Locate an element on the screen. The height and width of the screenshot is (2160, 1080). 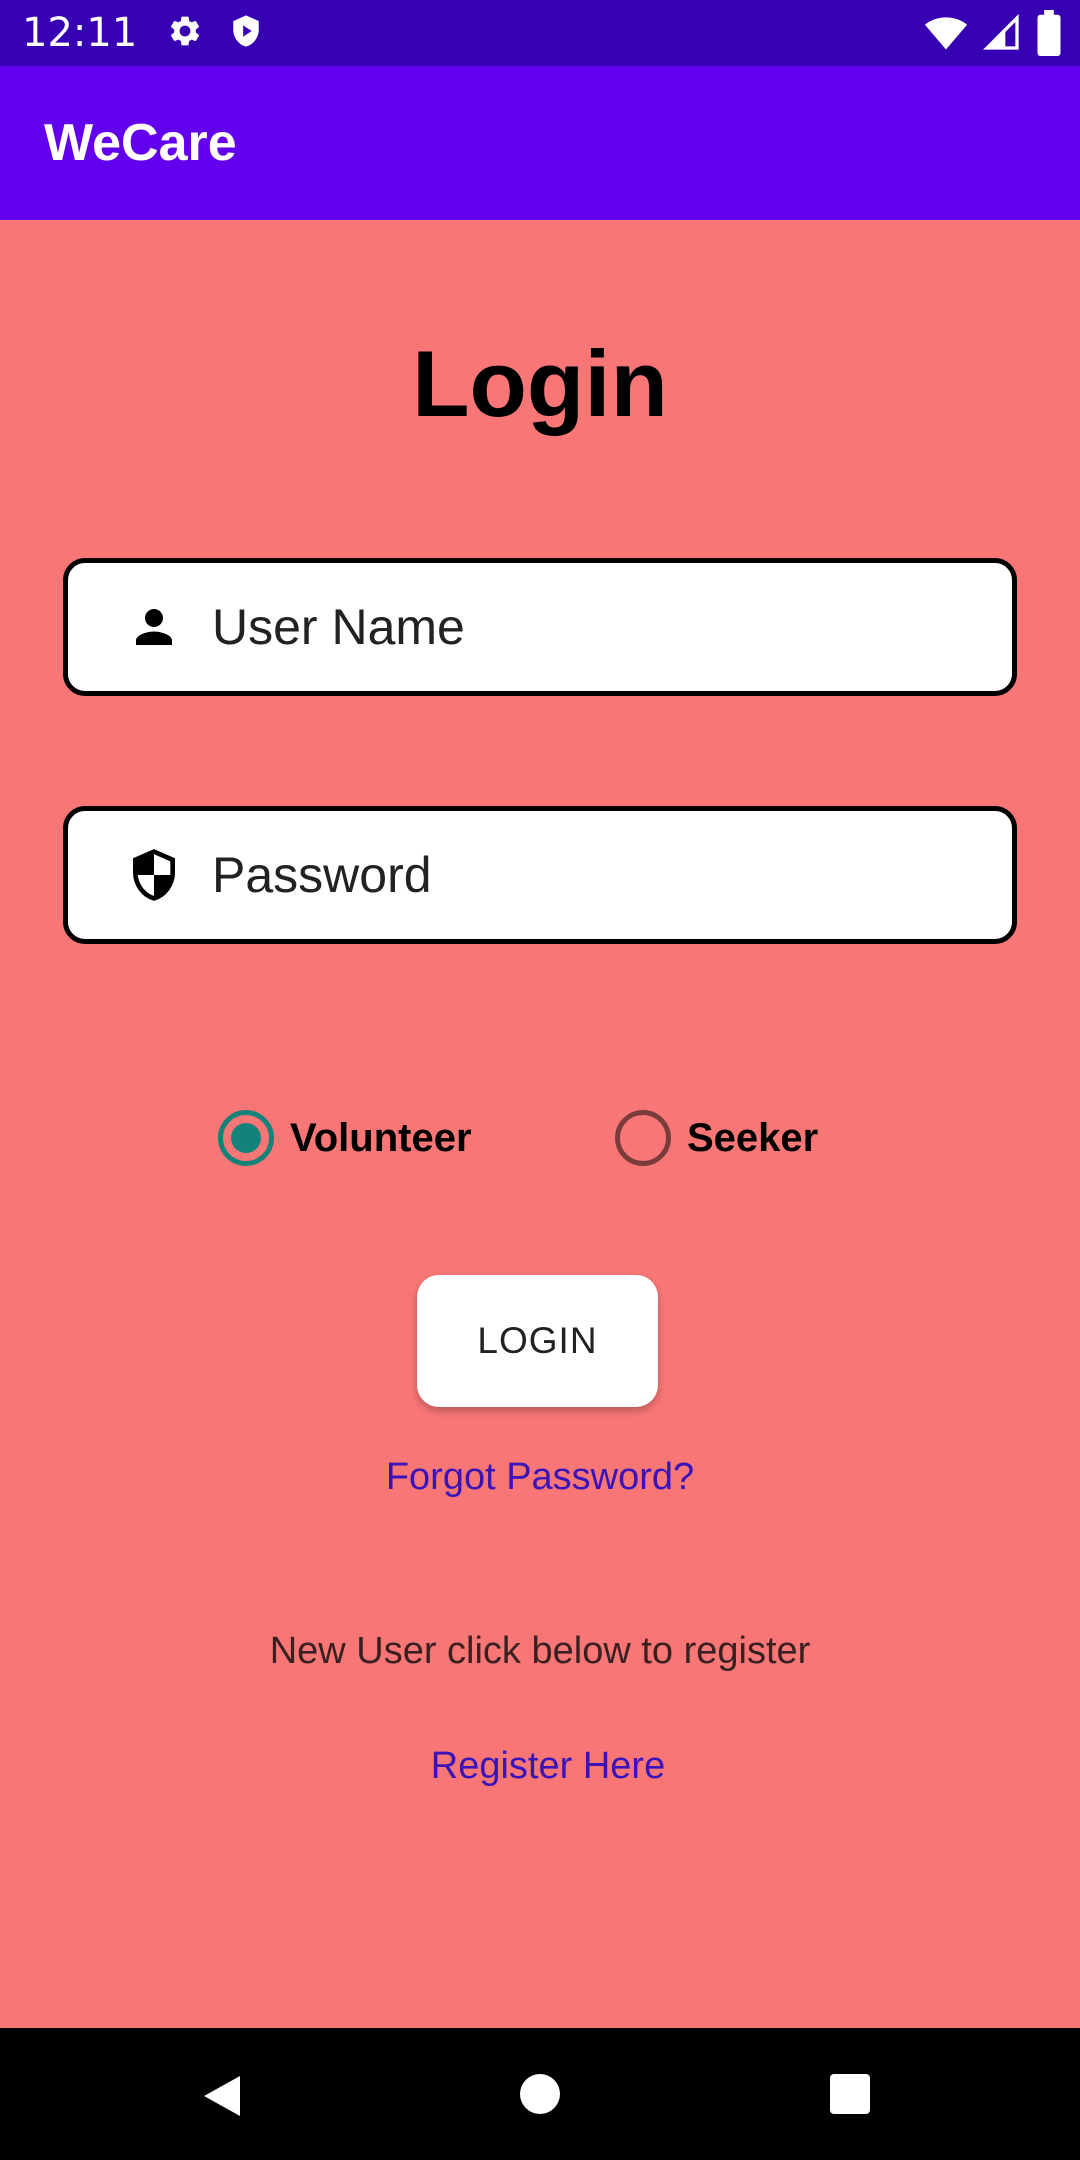
shield-play-icon is located at coordinates (246, 33).